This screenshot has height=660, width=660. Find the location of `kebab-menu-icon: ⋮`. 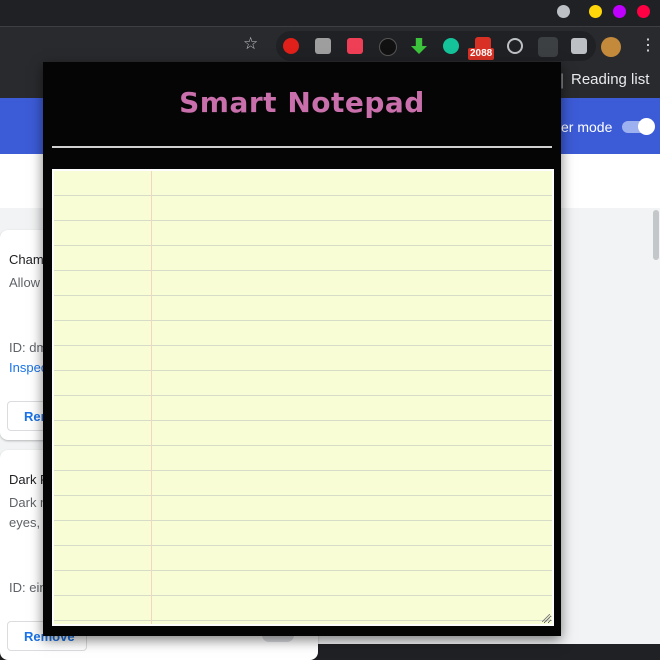

kebab-menu-icon: ⋮ is located at coordinates (648, 46).